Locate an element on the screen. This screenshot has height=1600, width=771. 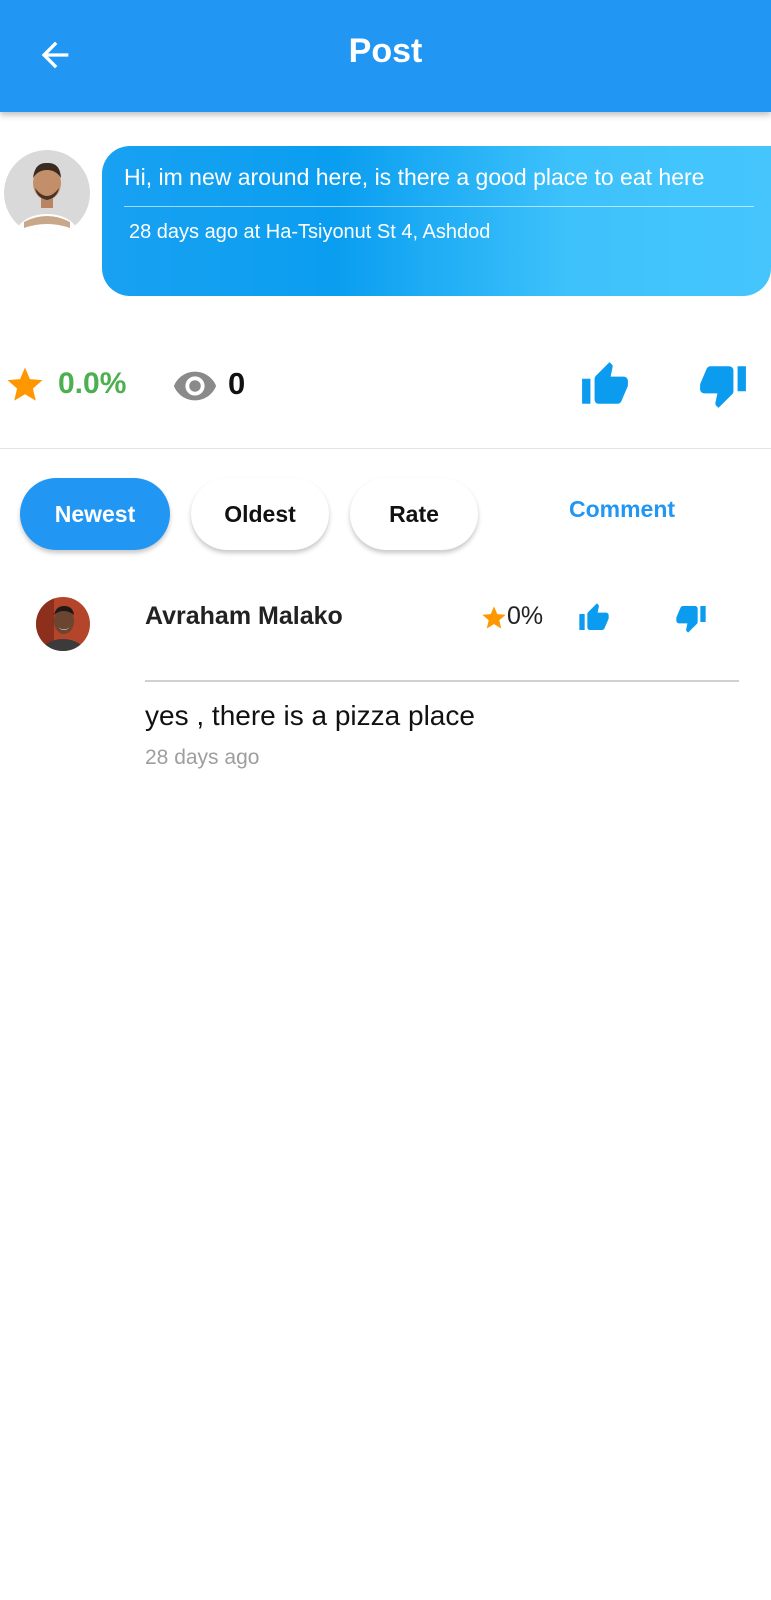
page-title: Post is located at coordinates (385, 51).